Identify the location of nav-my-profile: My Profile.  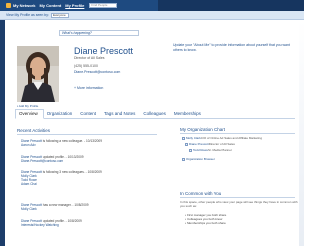
(74, 5).